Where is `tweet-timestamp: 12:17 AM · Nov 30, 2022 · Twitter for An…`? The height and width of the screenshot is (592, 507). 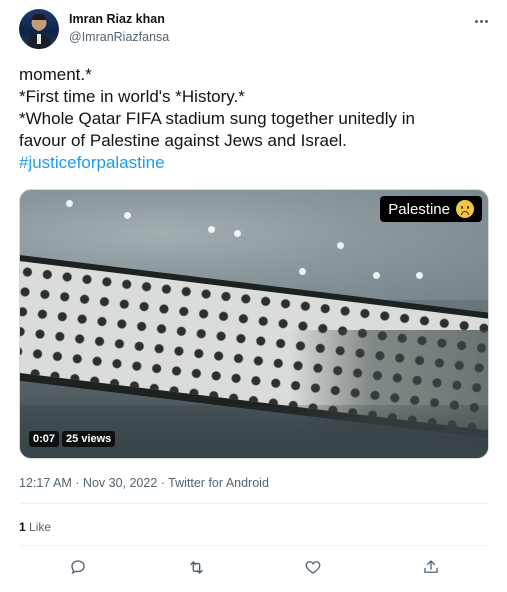 tweet-timestamp: 12:17 AM · Nov 30, 2022 · Twitter for An… is located at coordinates (144, 483).